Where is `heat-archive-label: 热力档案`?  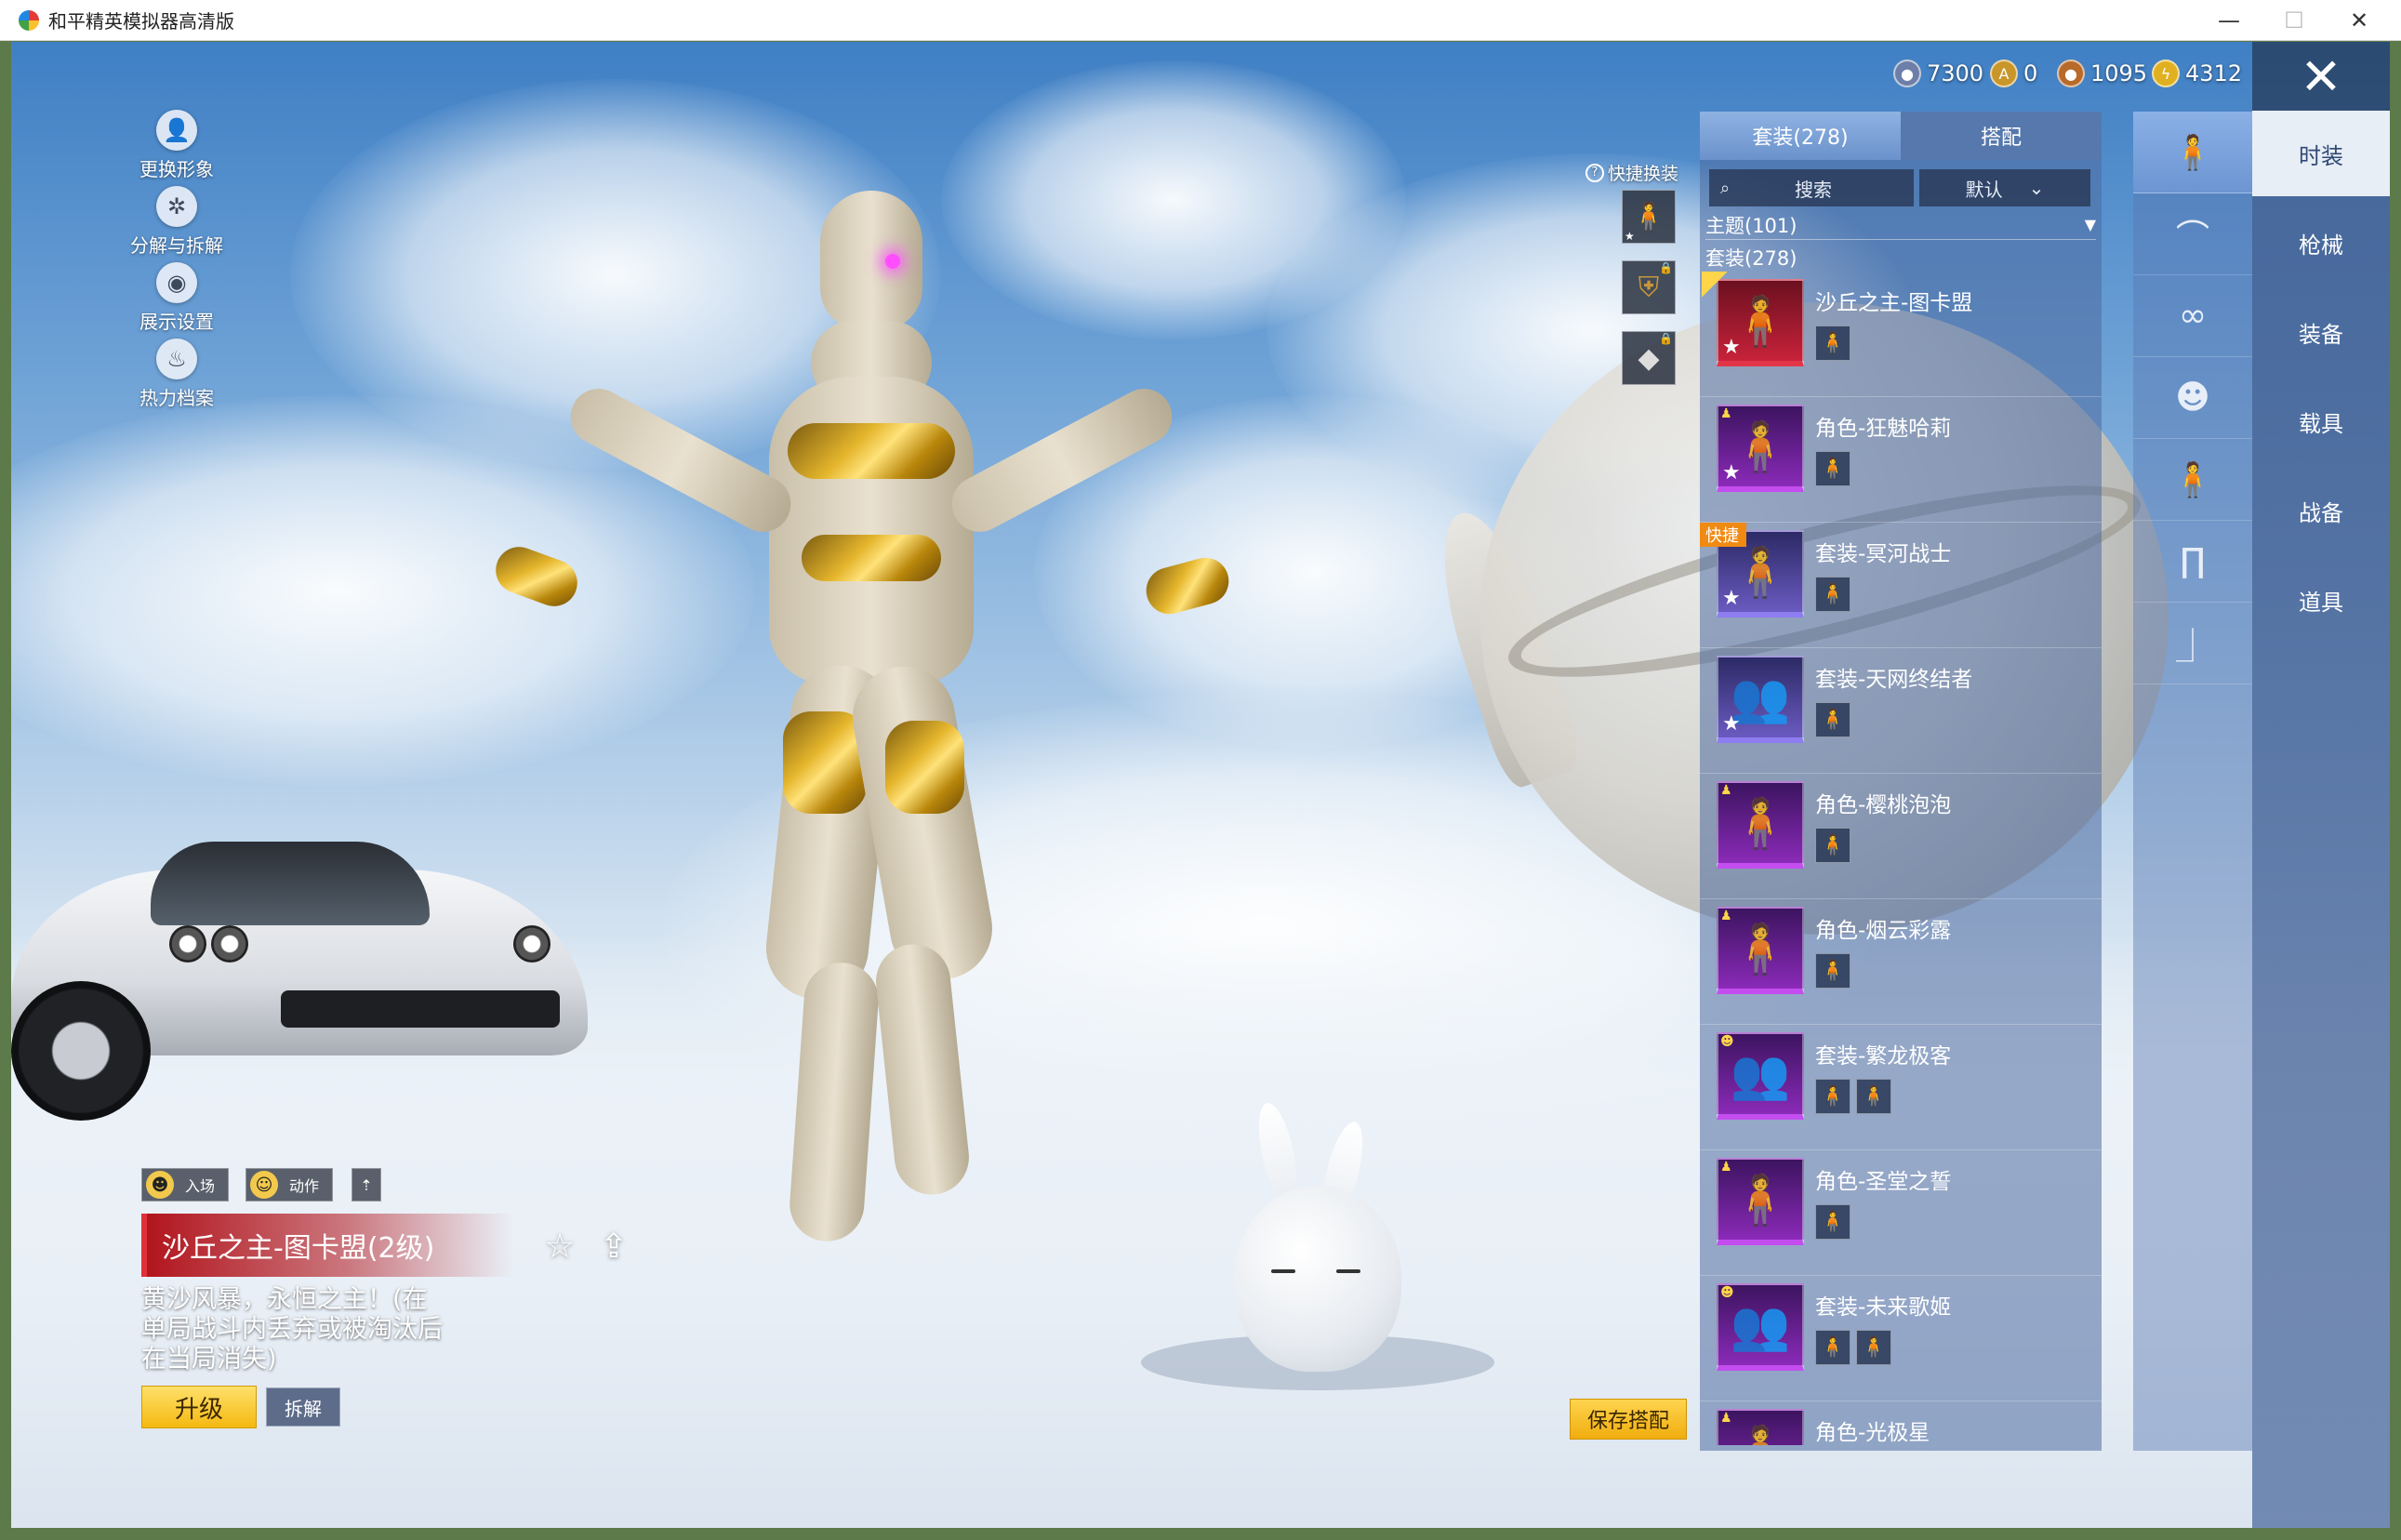 heat-archive-label: 热力档案 is located at coordinates (176, 398).